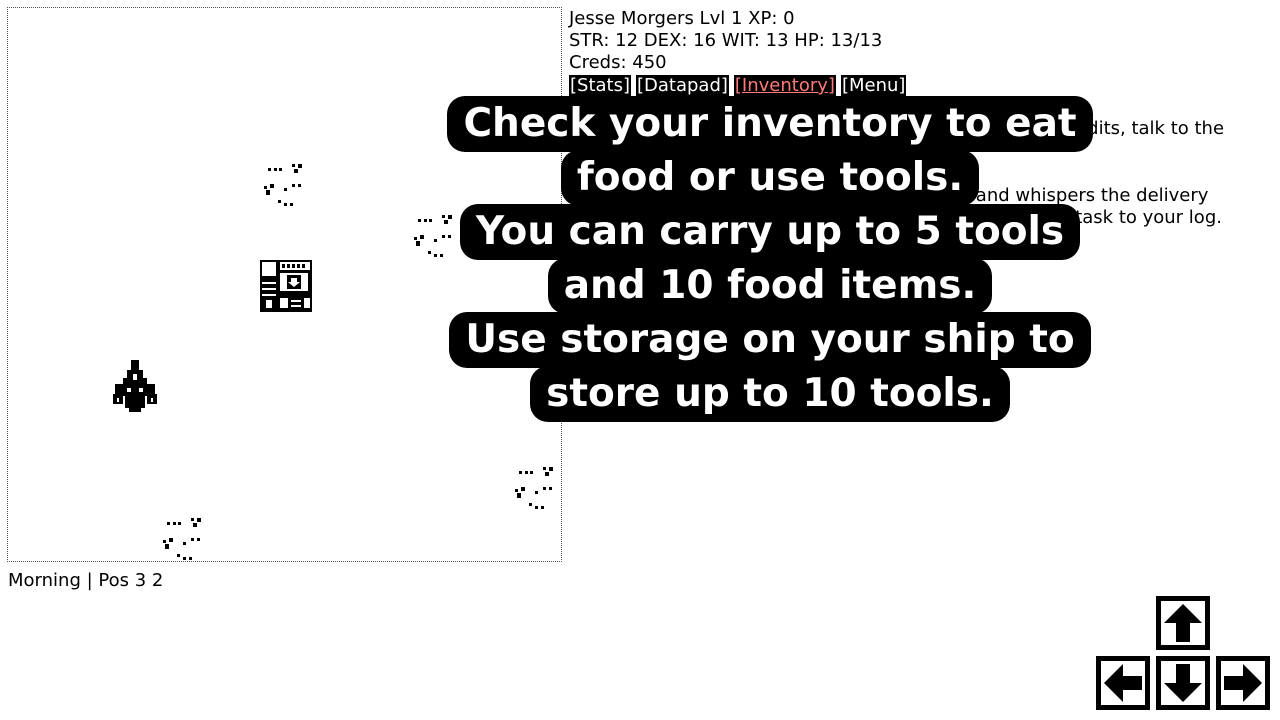 Image resolution: width=1280 pixels, height=720 pixels. I want to click on tutorial-text-line: food or use tools., so click(770, 178).